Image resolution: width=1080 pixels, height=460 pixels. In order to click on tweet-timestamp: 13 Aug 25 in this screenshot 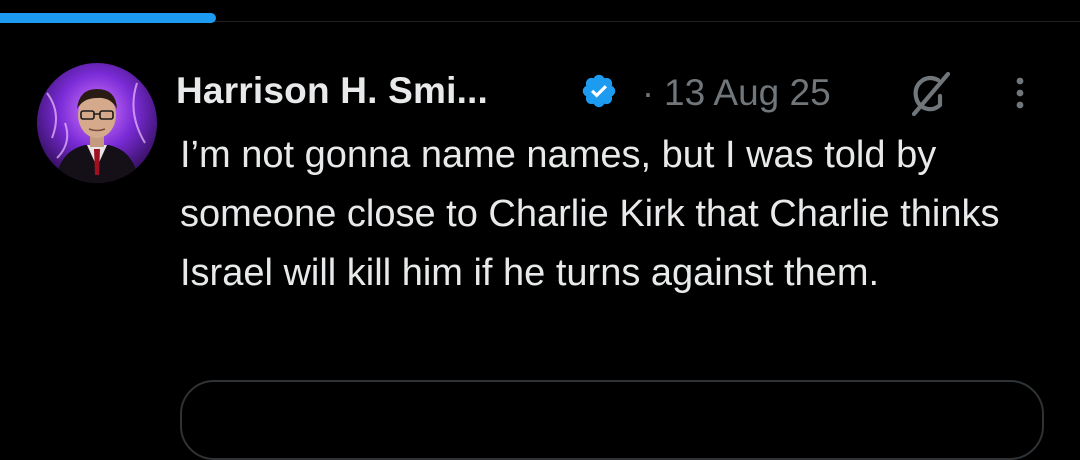, I will do `click(747, 93)`.